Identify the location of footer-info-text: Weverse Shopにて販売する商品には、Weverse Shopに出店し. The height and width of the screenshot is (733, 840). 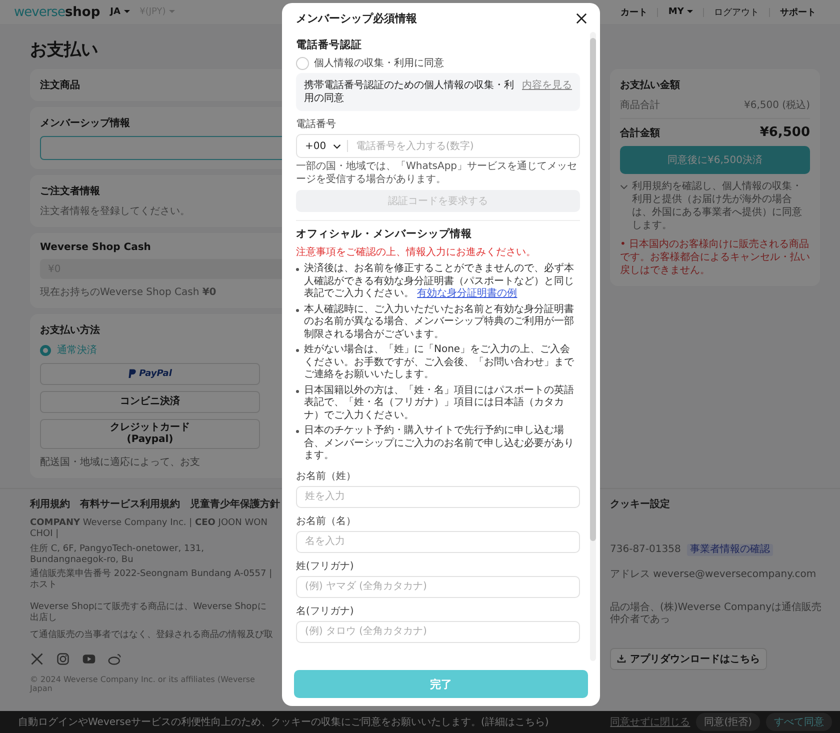
(149, 613).